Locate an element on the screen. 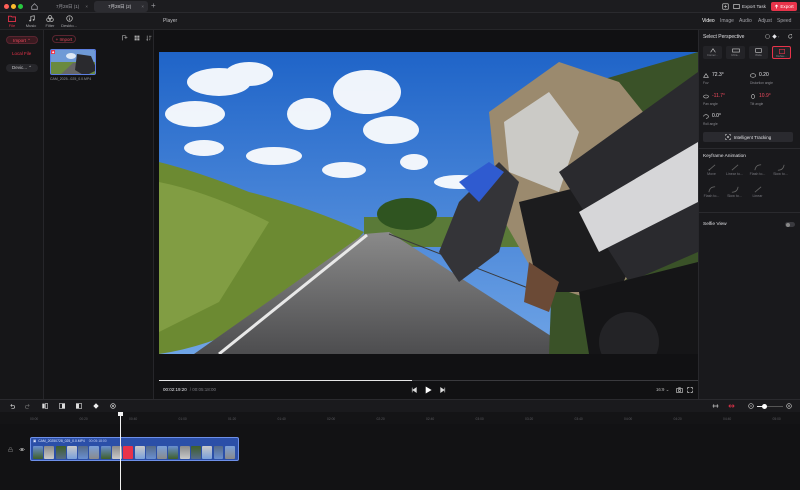 This screenshot has width=800, height=490. tool-filter: Filter is located at coordinates (50, 21).